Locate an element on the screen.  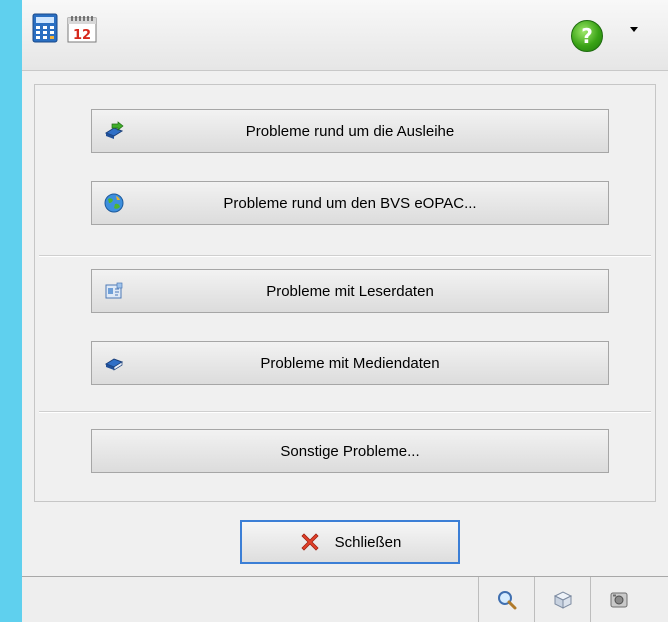
help-symbol: ? is located at coordinates (587, 36).